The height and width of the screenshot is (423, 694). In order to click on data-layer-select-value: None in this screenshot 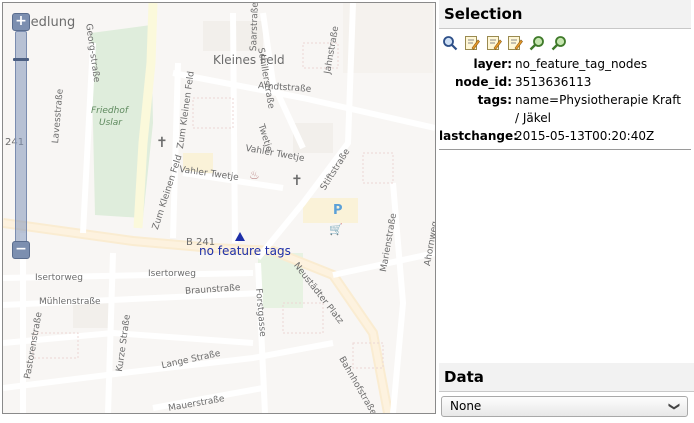, I will do `click(466, 406)`.